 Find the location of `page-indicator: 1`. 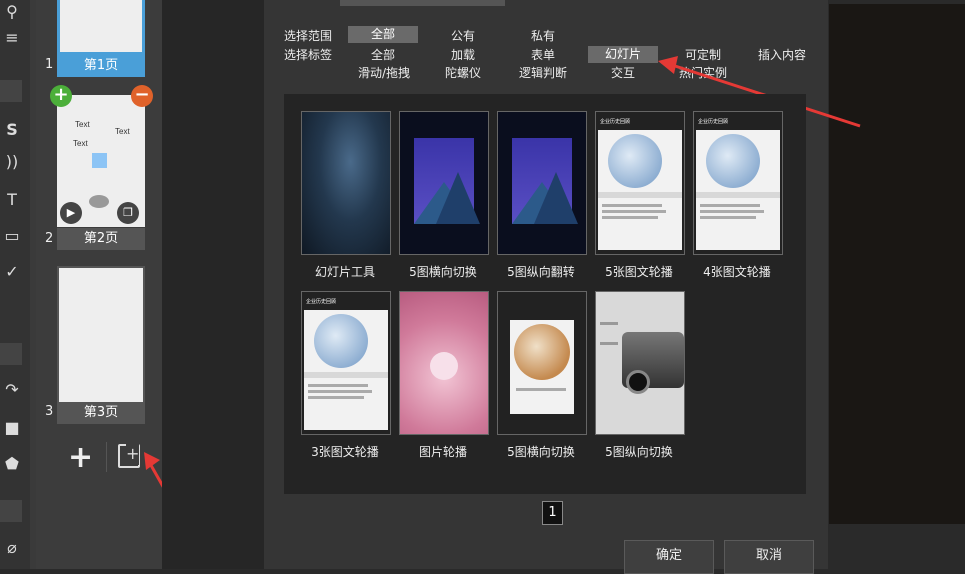

page-indicator: 1 is located at coordinates (552, 513).